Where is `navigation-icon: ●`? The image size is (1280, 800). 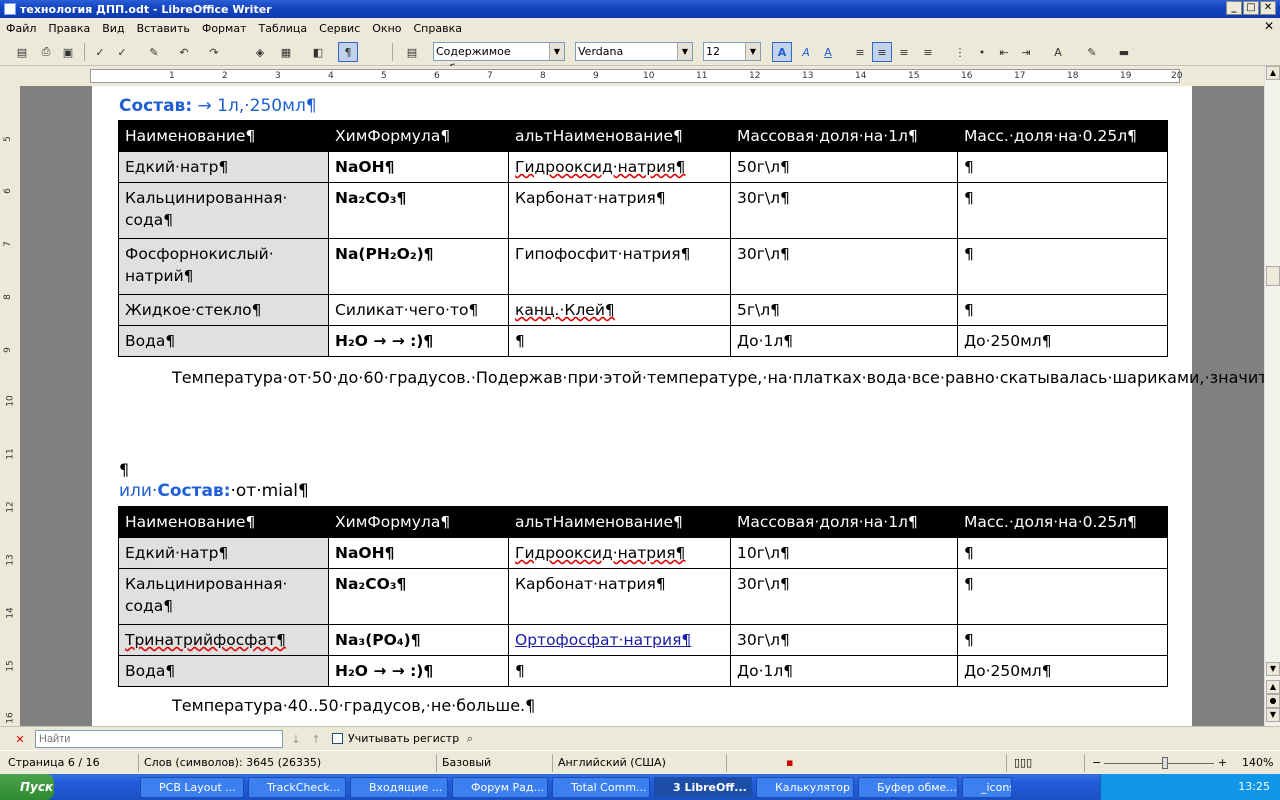 navigation-icon: ● is located at coordinates (1273, 701).